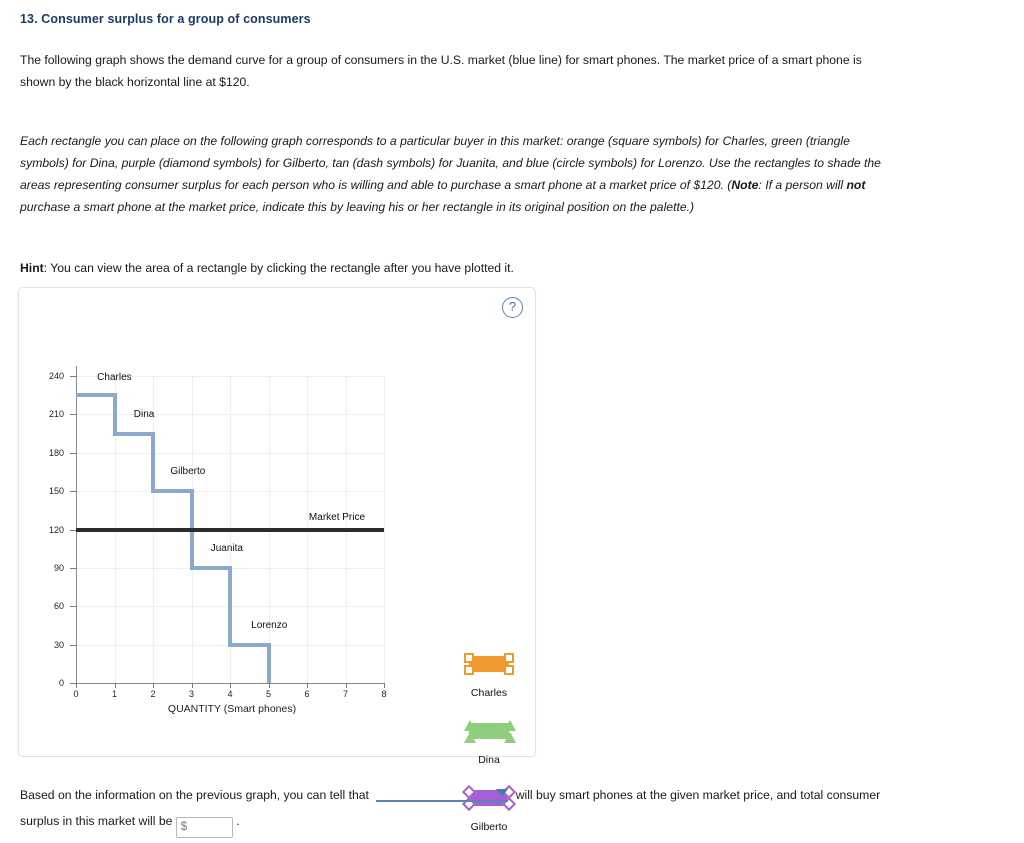 This screenshot has width=1024, height=843. I want to click on rectangle-body, so click(489, 664).